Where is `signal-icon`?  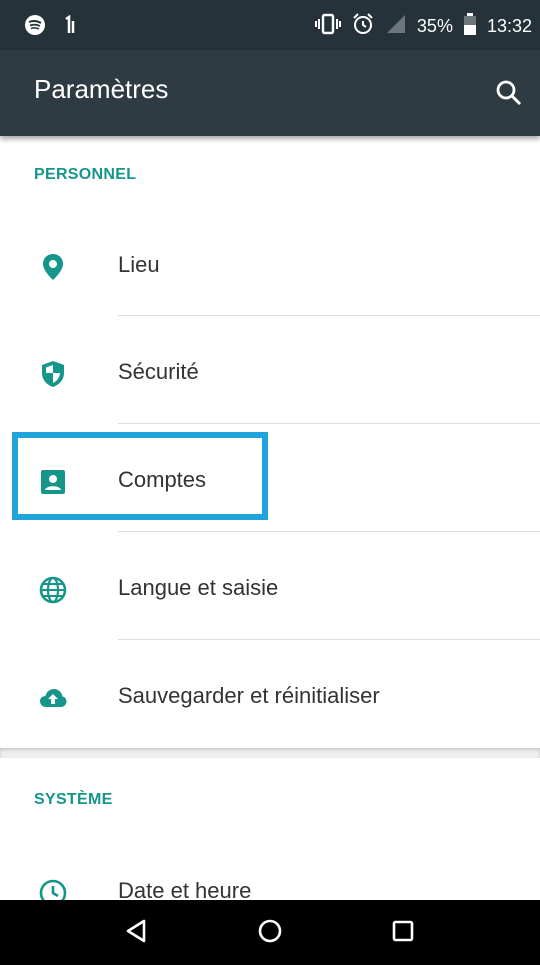
signal-icon is located at coordinates (396, 26).